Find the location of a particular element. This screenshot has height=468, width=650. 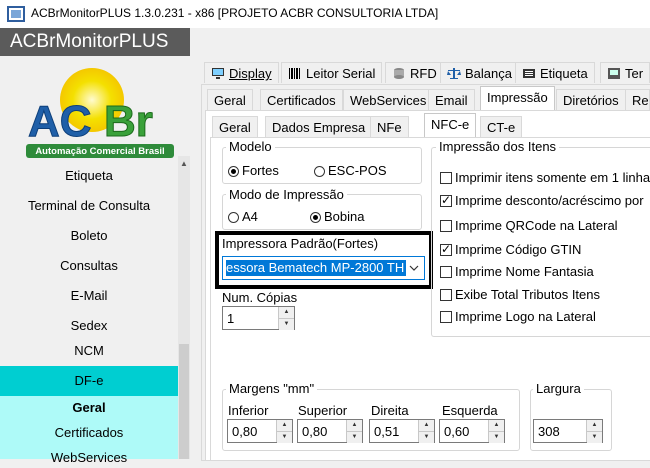

chk-total-tributos: Exibe Total Tributos Itens is located at coordinates (520, 294).